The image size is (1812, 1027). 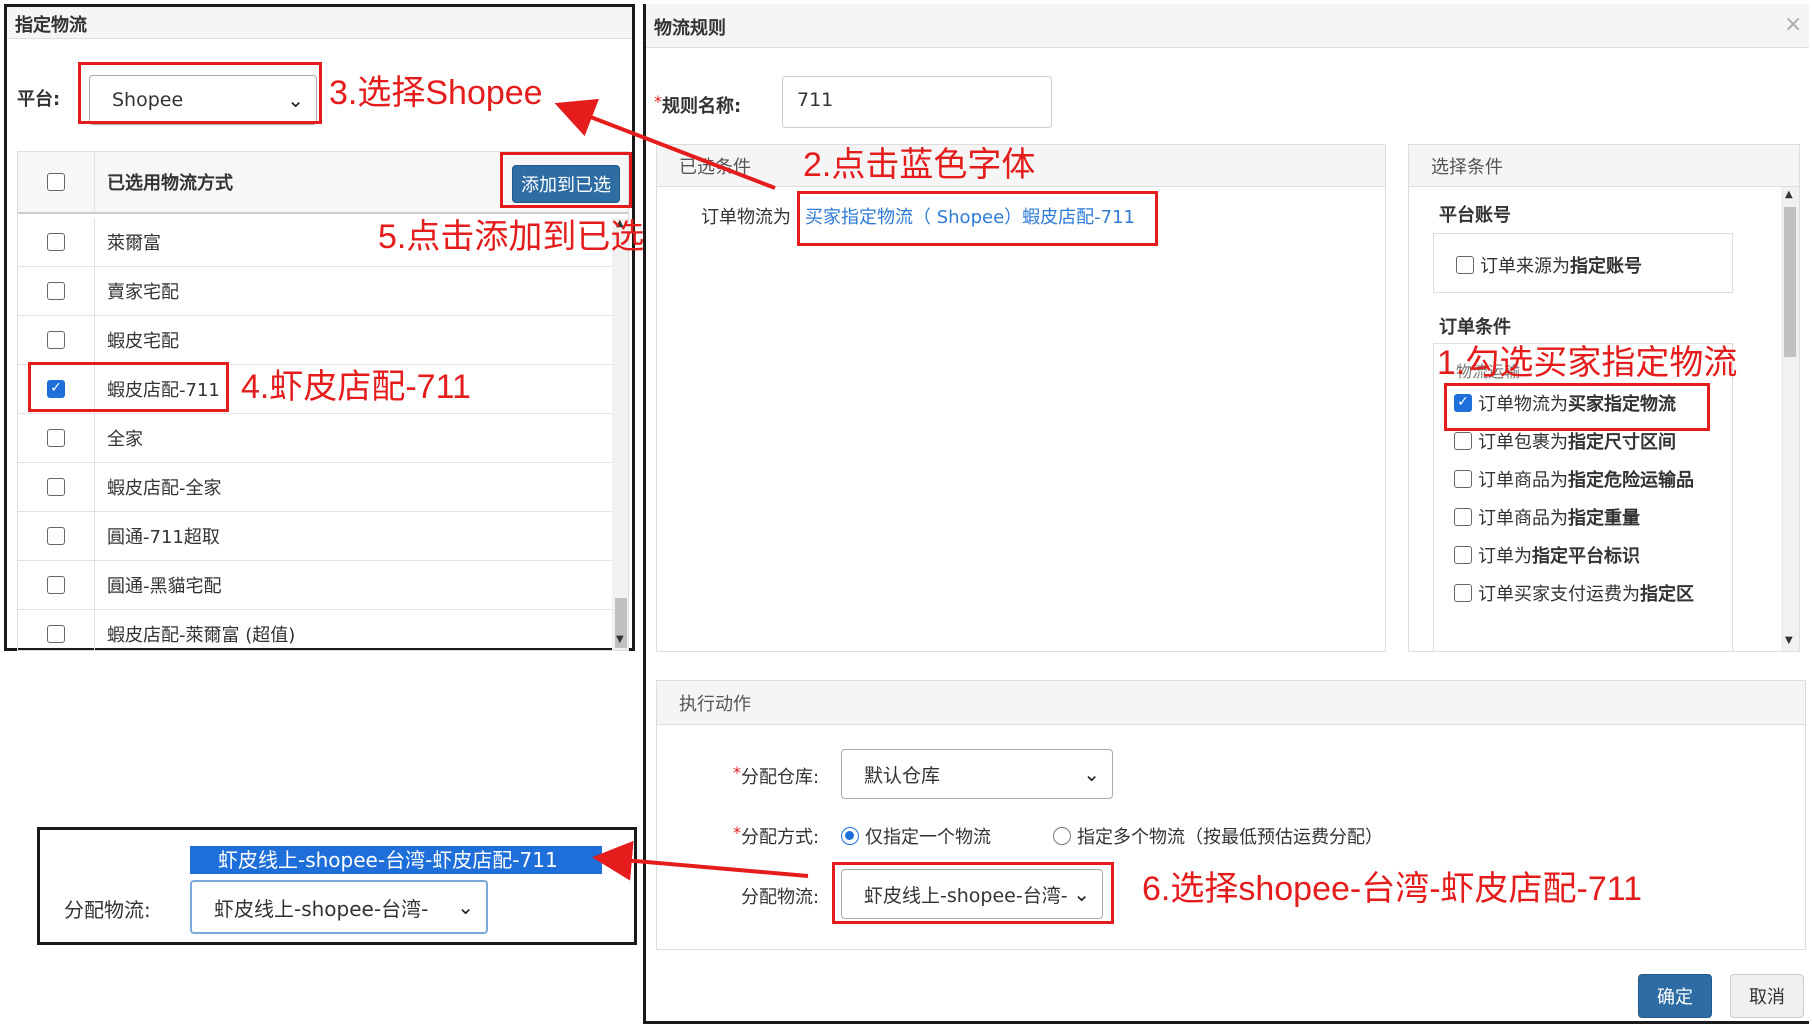 I want to click on rule-name-value: 711, so click(x=815, y=100).